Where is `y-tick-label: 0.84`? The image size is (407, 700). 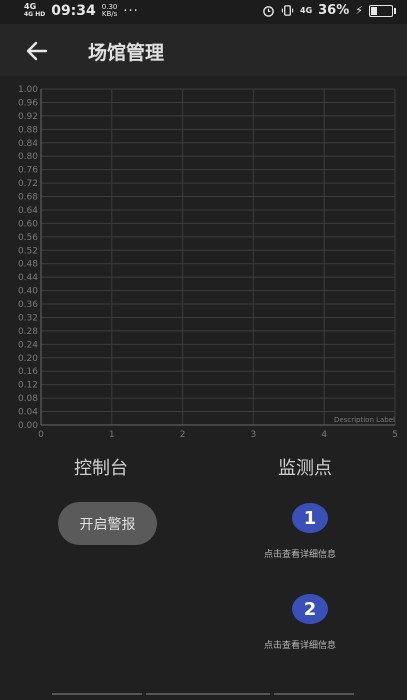 y-tick-label: 0.84 is located at coordinates (28, 144).